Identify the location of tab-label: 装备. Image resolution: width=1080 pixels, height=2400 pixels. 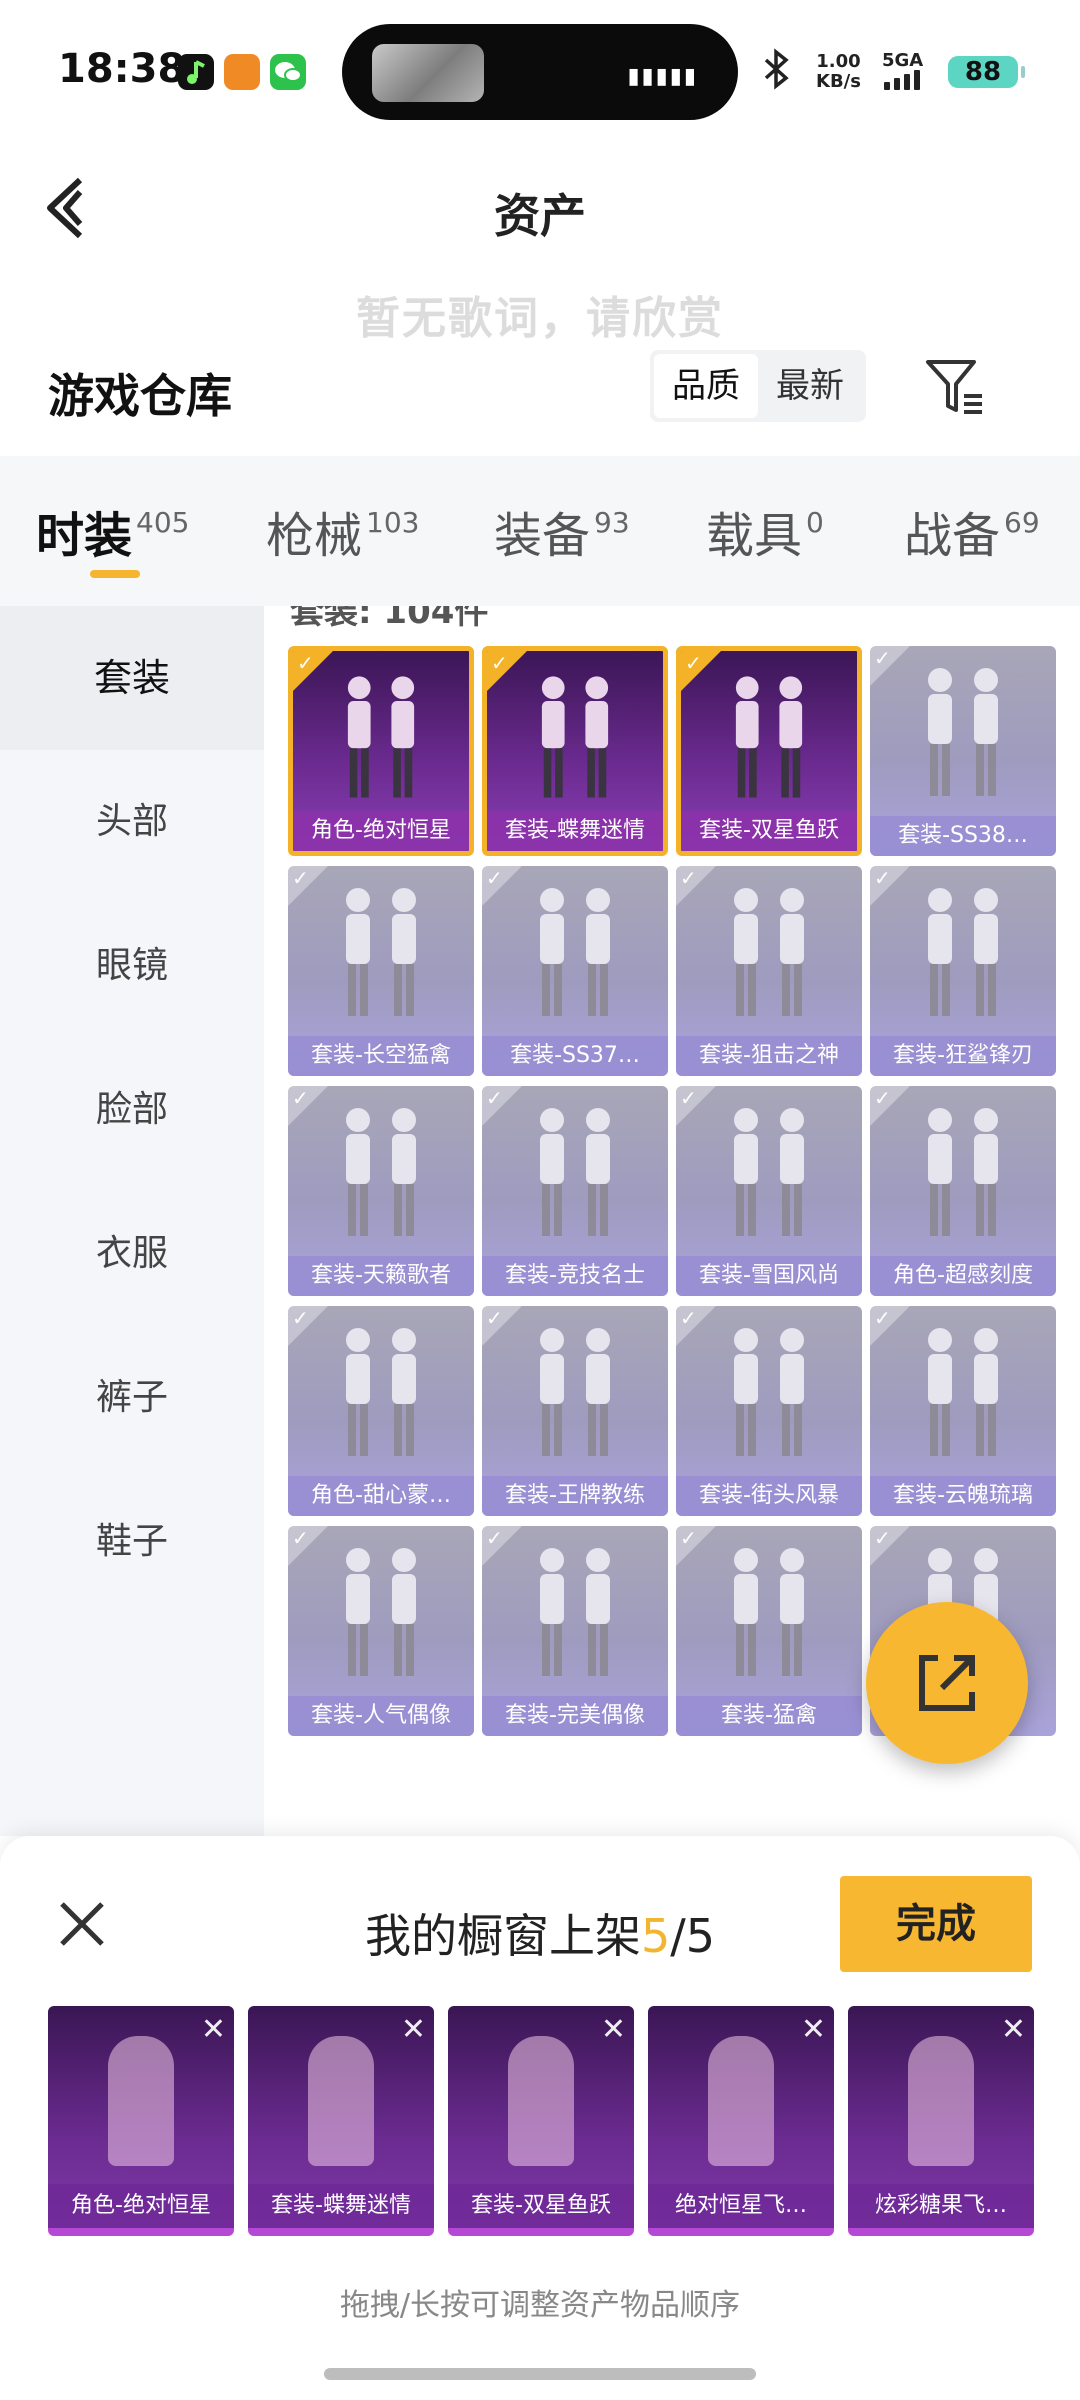
(542, 536).